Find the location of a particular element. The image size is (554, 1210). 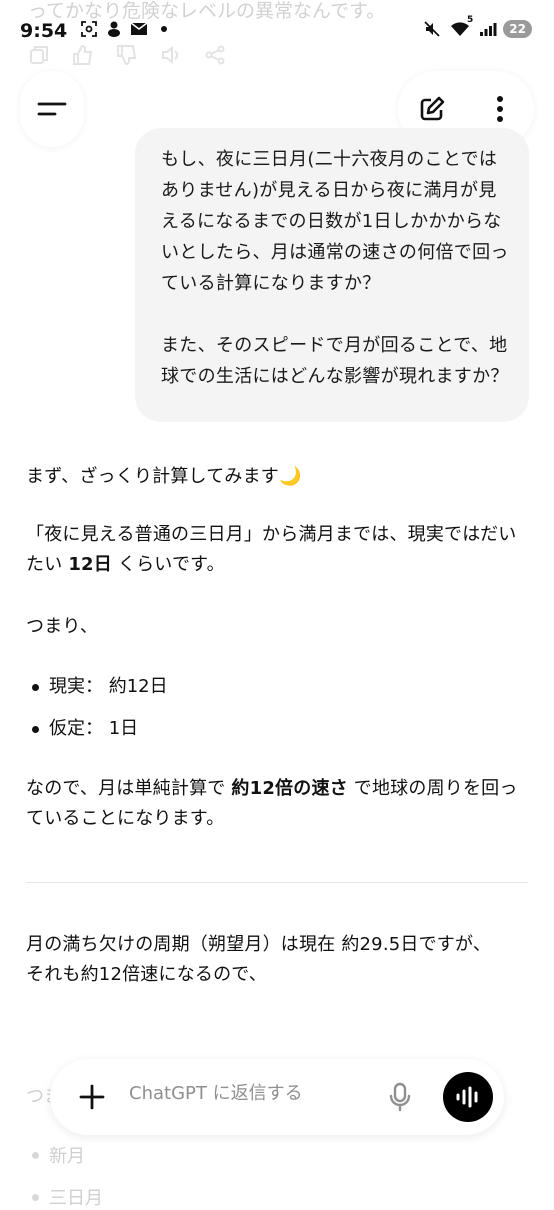

assistant-text: 「夜に見える普通の三日月」から満月までは、現実ではだいたい 12日 くらいです。 is located at coordinates (276, 550).